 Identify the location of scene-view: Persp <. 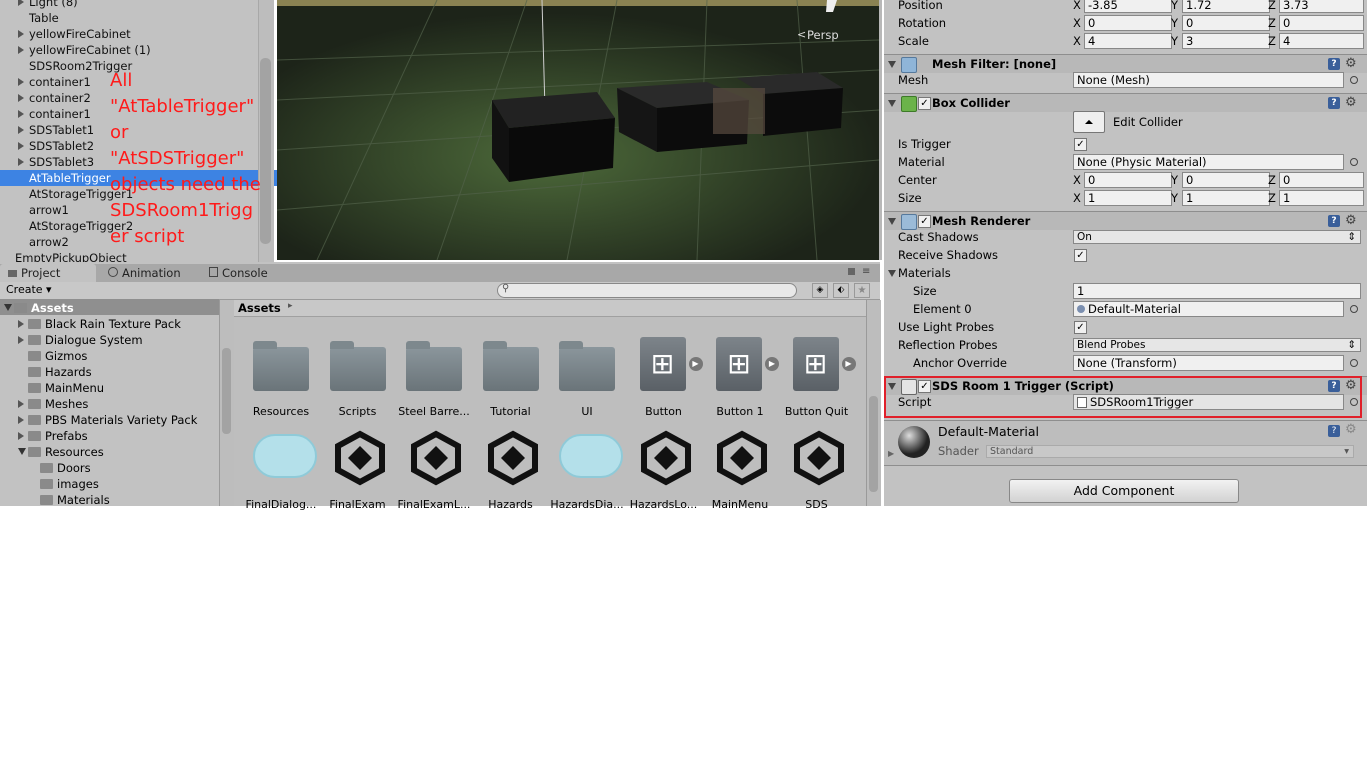
(579, 130).